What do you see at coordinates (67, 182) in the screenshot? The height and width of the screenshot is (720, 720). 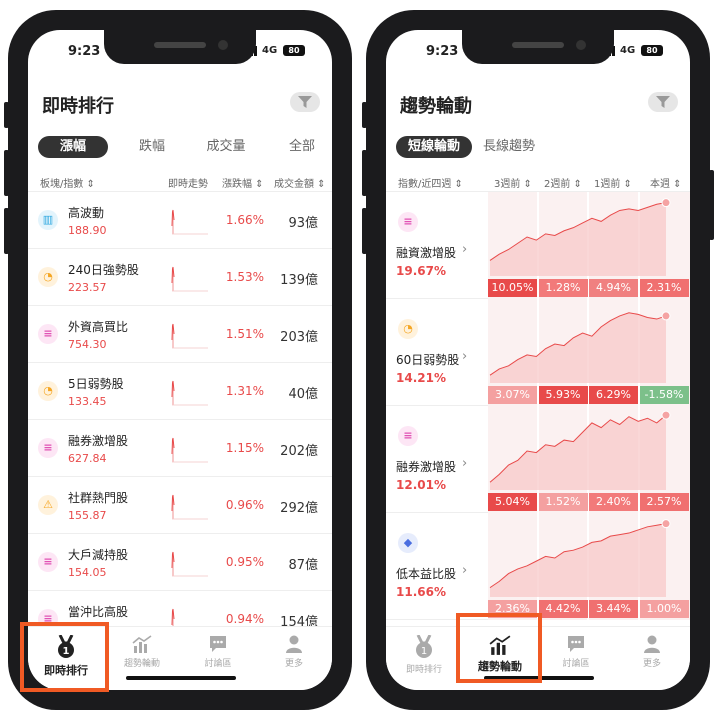 I see `col-sector: 板塊/指數 ⇕` at bounding box center [67, 182].